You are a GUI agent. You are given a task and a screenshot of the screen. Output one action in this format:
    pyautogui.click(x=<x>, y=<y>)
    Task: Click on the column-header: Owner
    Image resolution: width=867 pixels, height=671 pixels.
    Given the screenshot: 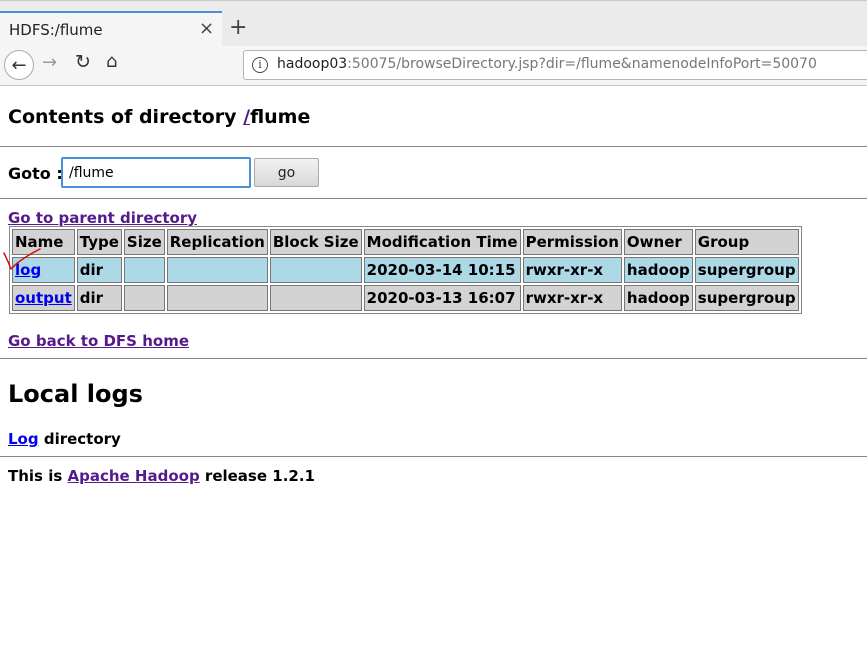 What is the action you would take?
    pyautogui.click(x=658, y=242)
    